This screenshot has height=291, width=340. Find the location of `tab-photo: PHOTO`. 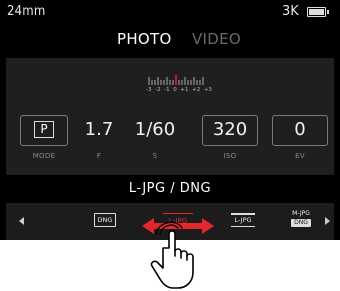

tab-photo: PHOTO is located at coordinates (144, 39).